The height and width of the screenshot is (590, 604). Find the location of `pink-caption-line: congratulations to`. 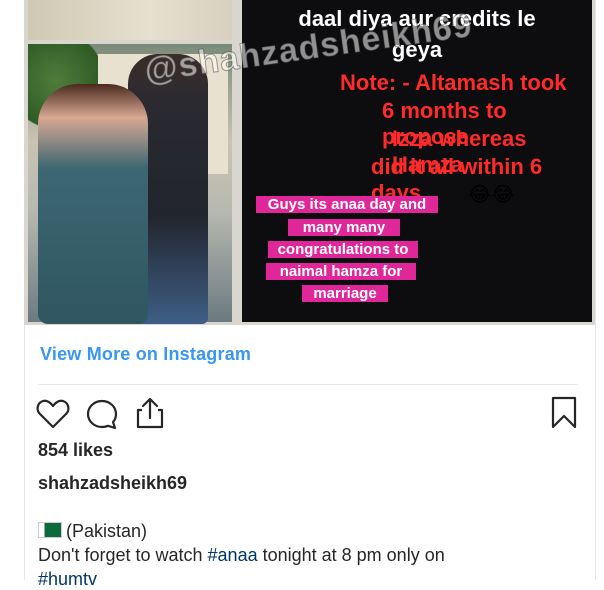

pink-caption-line: congratulations to is located at coordinates (343, 249).